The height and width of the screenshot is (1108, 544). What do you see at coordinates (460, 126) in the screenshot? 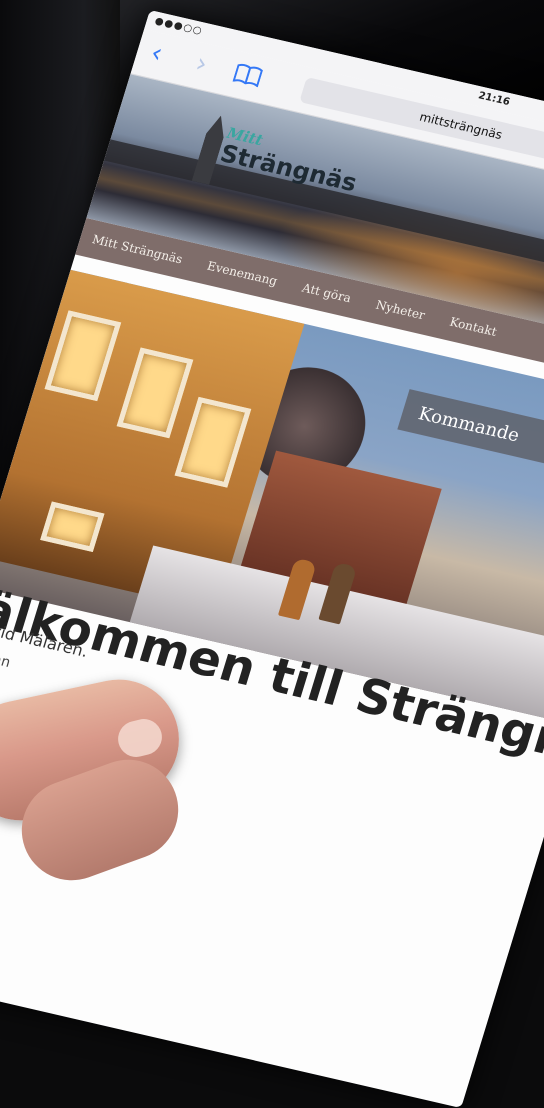
I see `address-text: mittsträngnäs` at bounding box center [460, 126].